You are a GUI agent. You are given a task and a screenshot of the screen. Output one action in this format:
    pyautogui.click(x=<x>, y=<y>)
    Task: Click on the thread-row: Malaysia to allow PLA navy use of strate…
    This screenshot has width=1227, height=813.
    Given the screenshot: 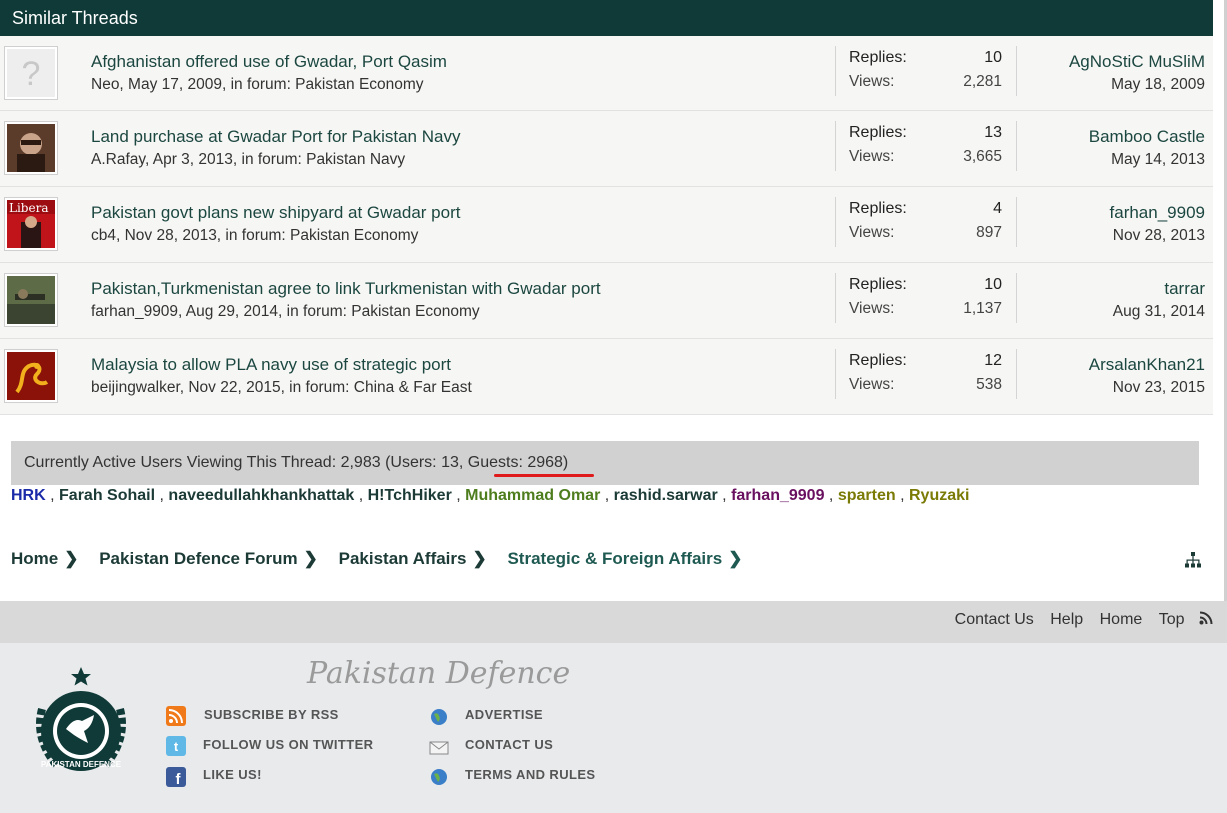 What is the action you would take?
    pyautogui.click(x=606, y=377)
    